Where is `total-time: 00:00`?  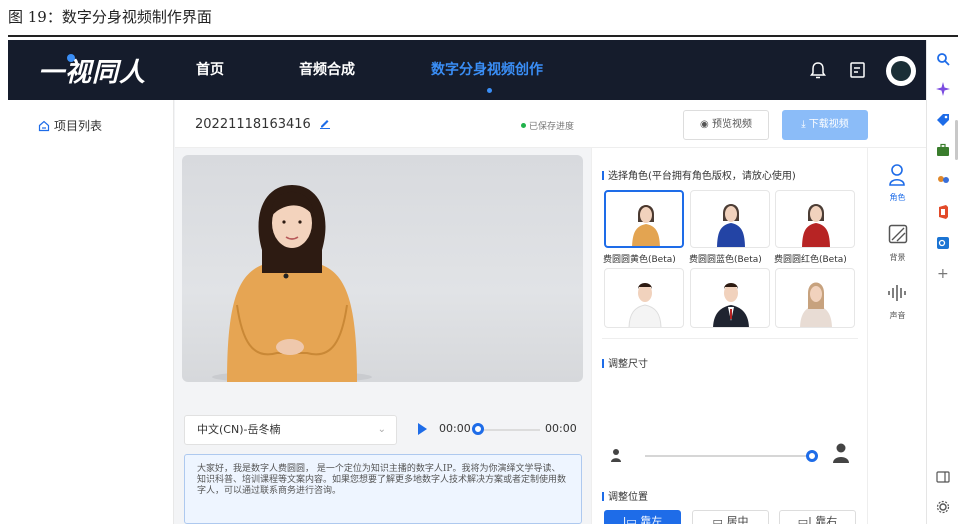 total-time: 00:00 is located at coordinates (561, 428).